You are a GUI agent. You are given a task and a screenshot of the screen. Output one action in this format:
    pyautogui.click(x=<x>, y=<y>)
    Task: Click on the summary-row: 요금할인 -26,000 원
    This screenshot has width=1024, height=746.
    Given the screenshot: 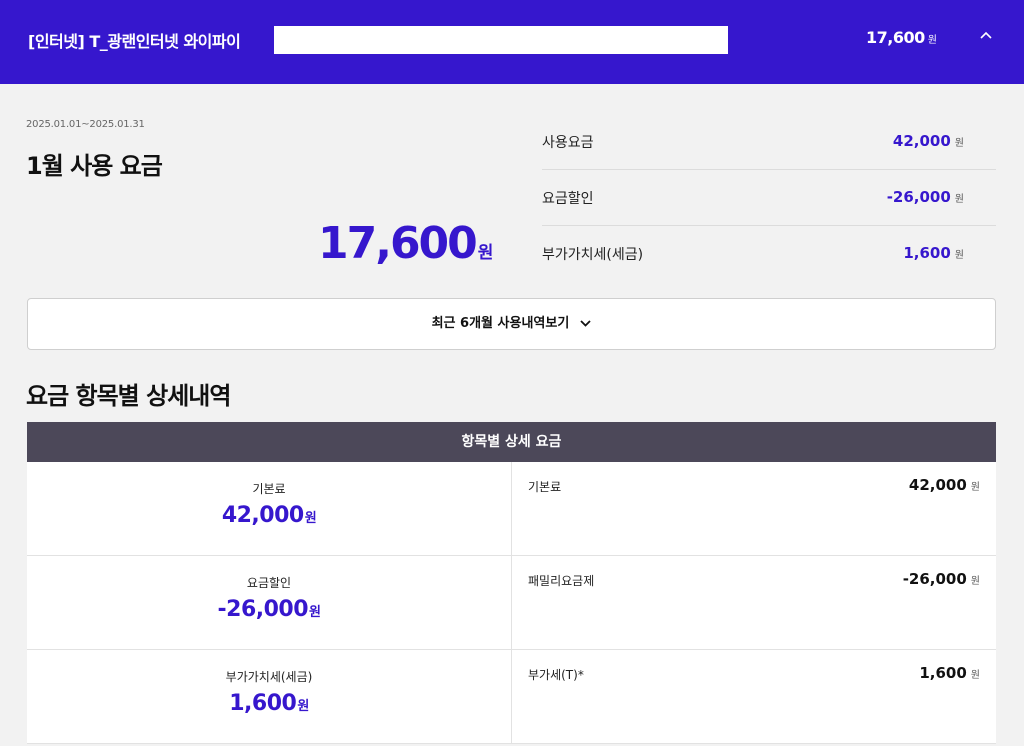 What is the action you would take?
    pyautogui.click(x=769, y=198)
    